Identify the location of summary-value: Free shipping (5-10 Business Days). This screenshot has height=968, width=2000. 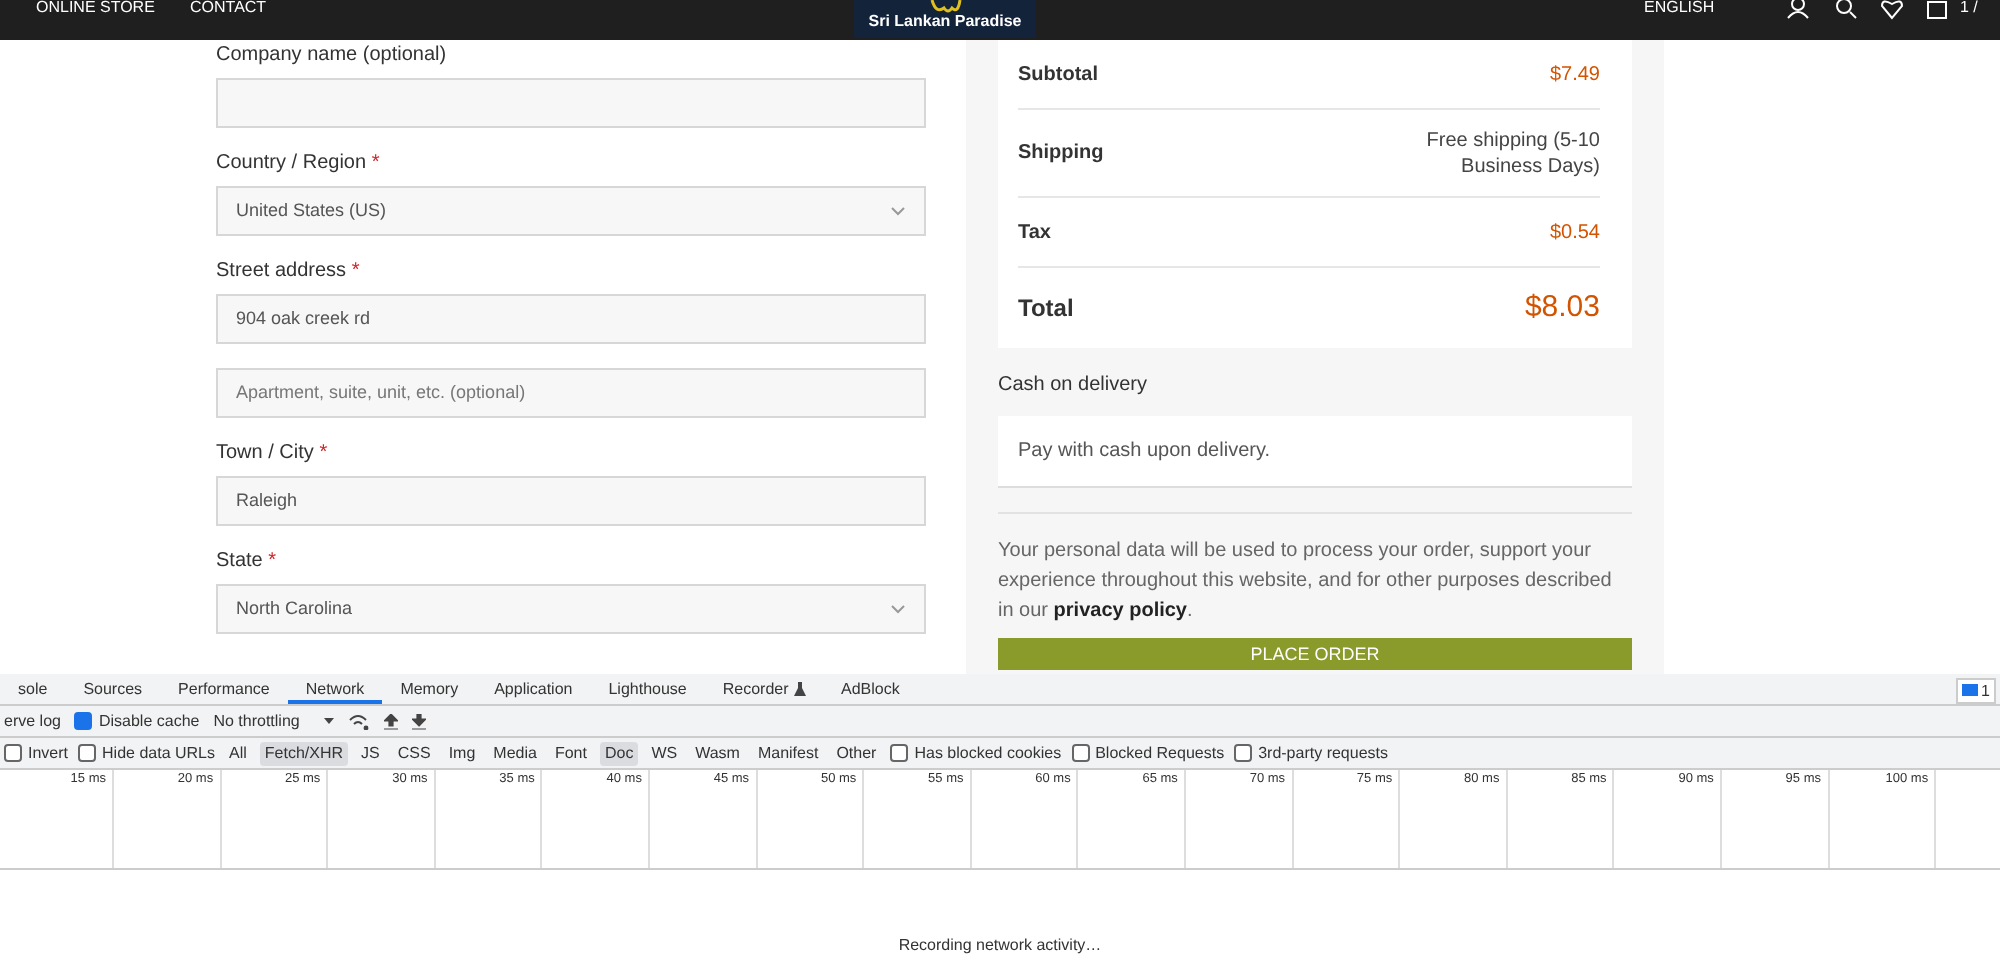
(1512, 153).